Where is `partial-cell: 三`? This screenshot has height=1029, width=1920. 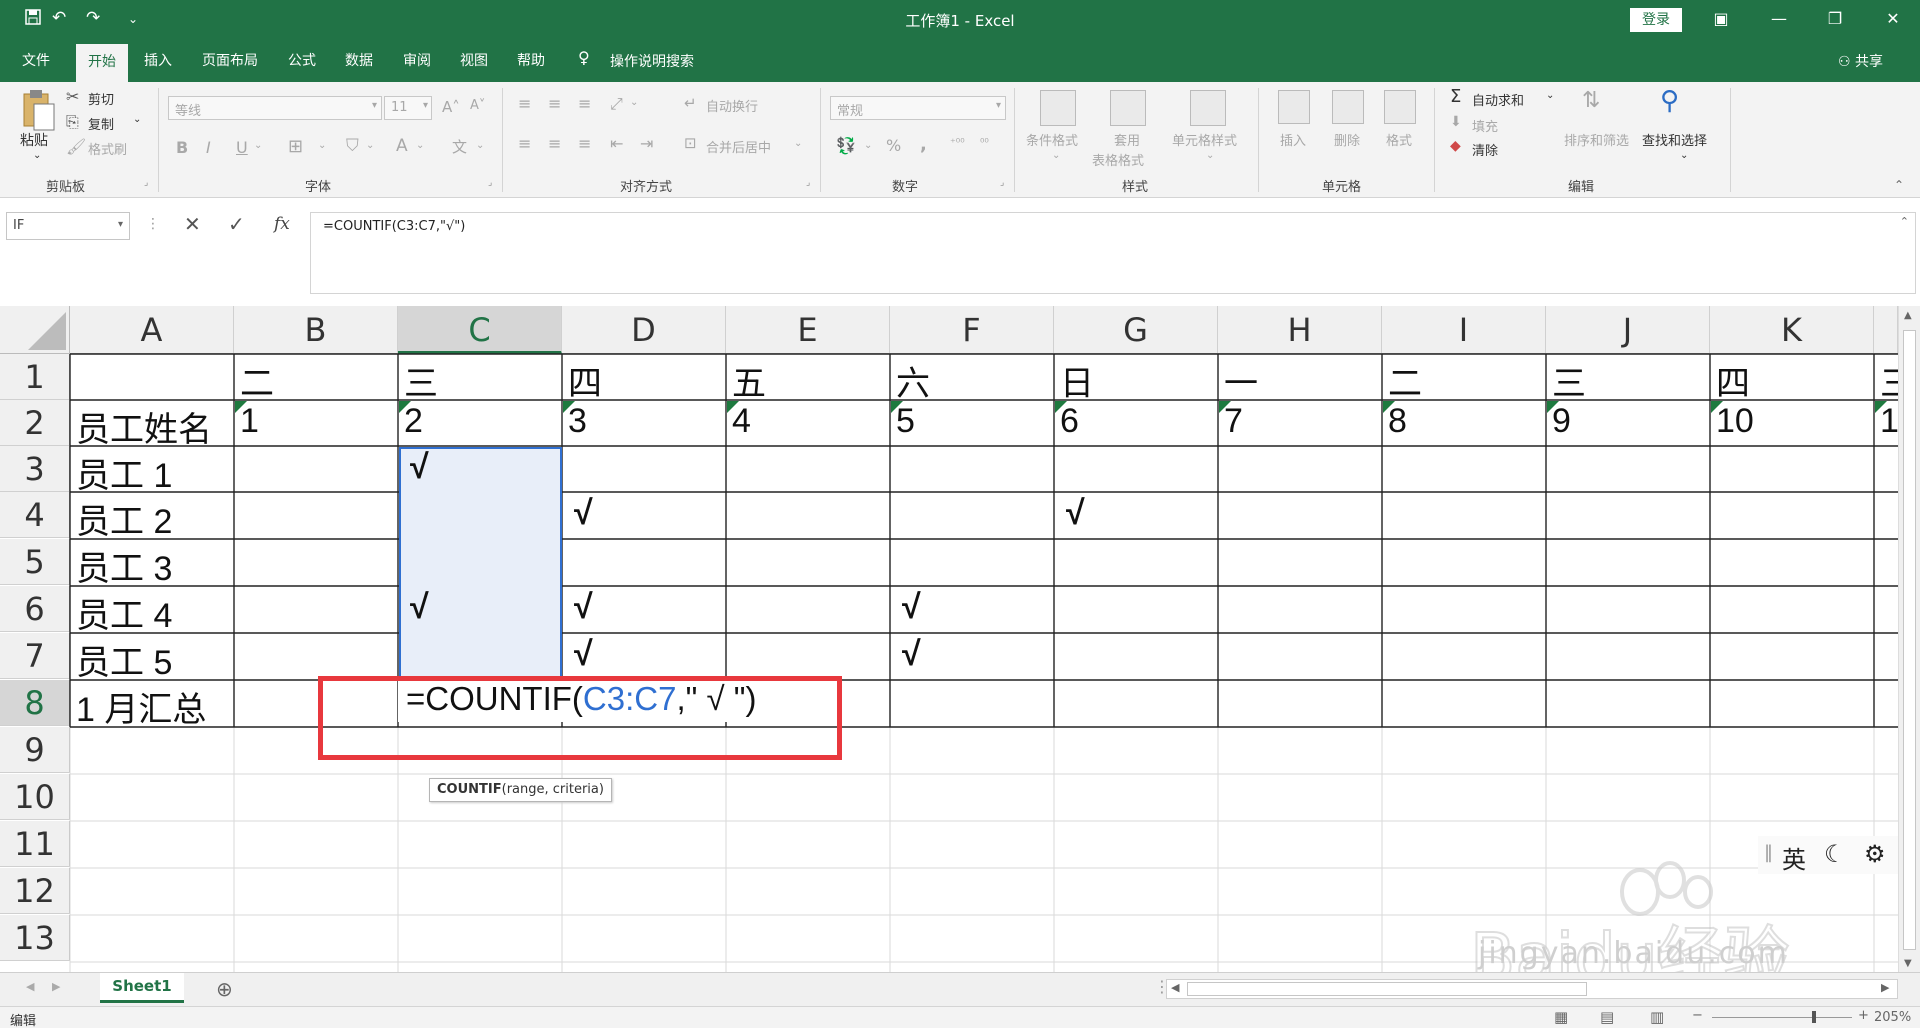
partial-cell: 三 is located at coordinates (1886, 380).